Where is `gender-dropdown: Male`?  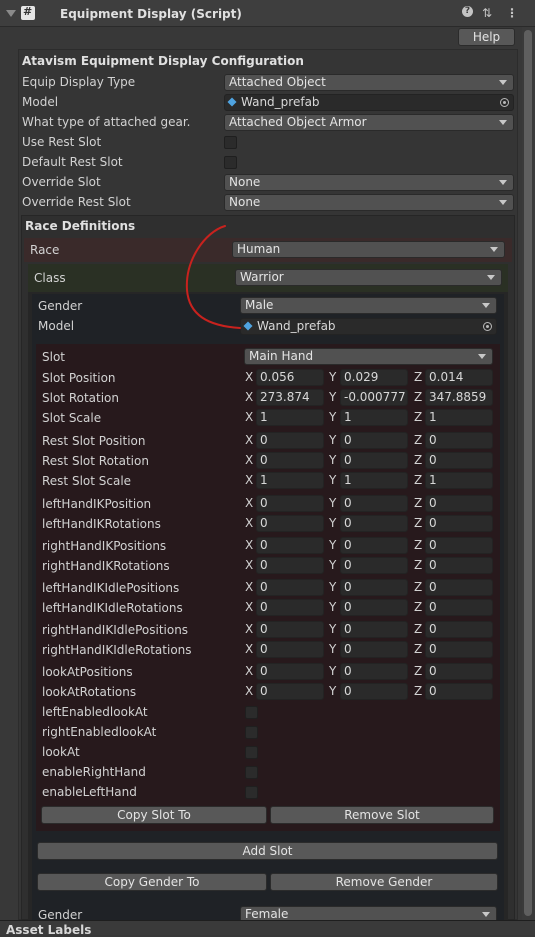 gender-dropdown: Male is located at coordinates (368, 305).